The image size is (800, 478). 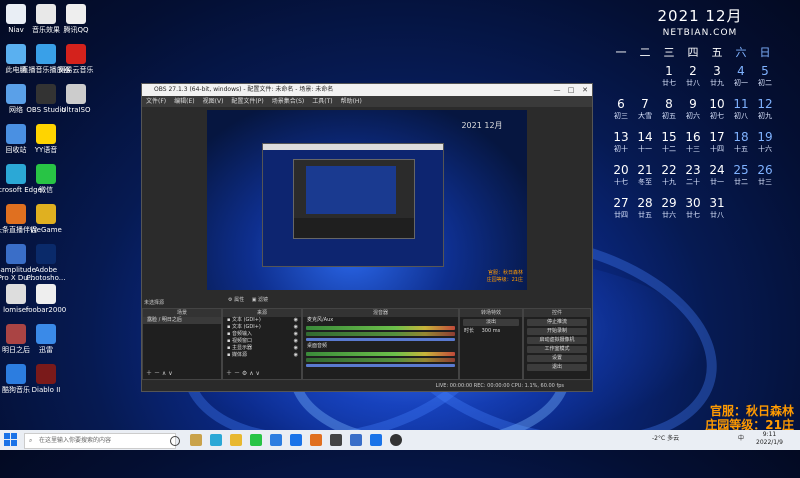 What do you see at coordinates (557, 367) in the screenshot?
I see `obs-control-button: 退出` at bounding box center [557, 367].